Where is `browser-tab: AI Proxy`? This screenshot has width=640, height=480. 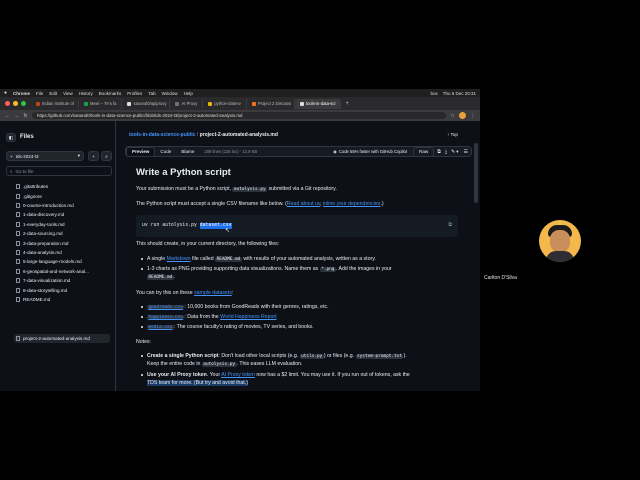
browser-tab: AI Proxy is located at coordinates (187, 103).